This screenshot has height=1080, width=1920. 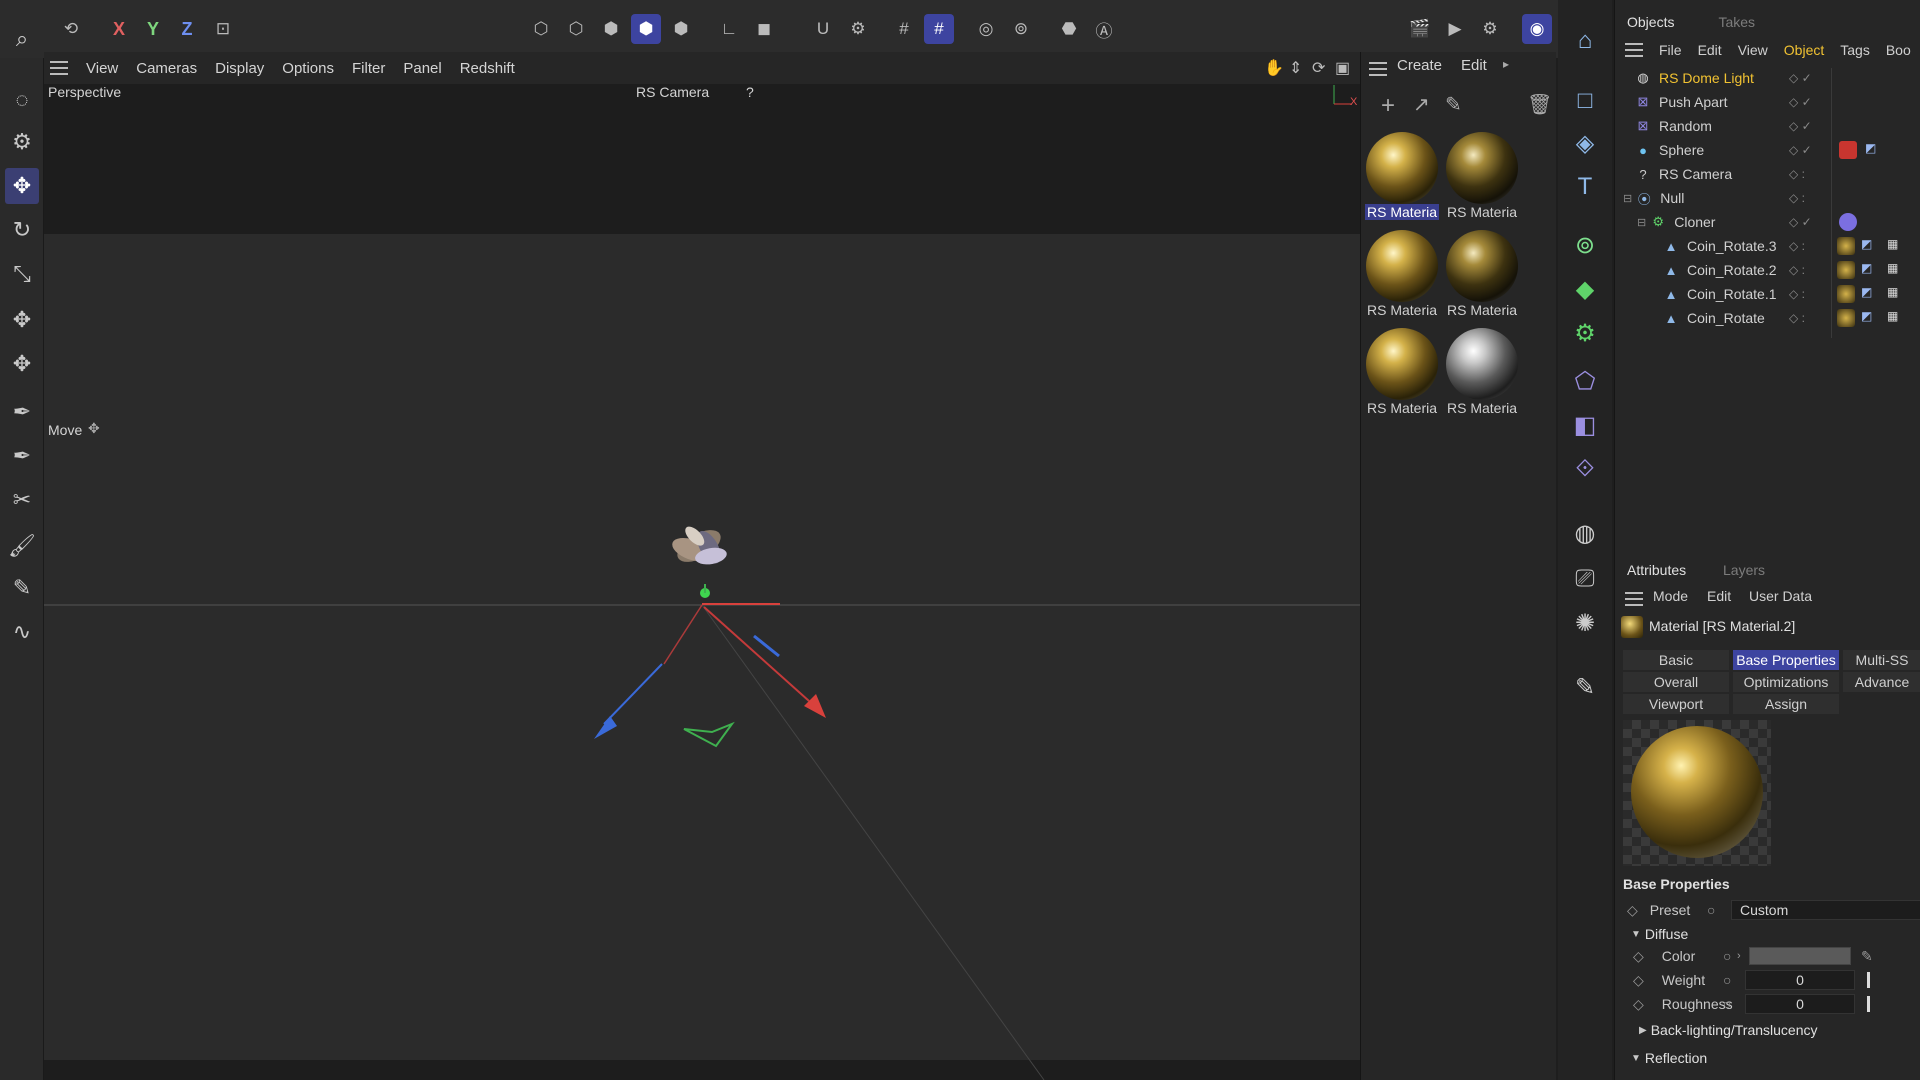 What do you see at coordinates (1585, 469) in the screenshot?
I see `spline-icon: ⟐` at bounding box center [1585, 469].